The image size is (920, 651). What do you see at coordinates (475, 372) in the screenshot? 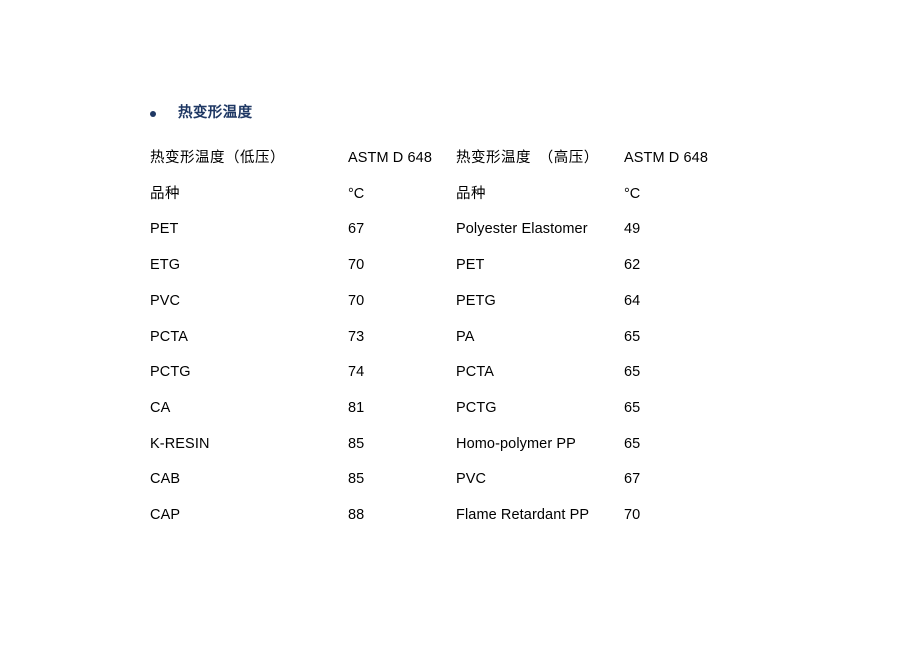
I see `right-material-name: PCTA` at bounding box center [475, 372].